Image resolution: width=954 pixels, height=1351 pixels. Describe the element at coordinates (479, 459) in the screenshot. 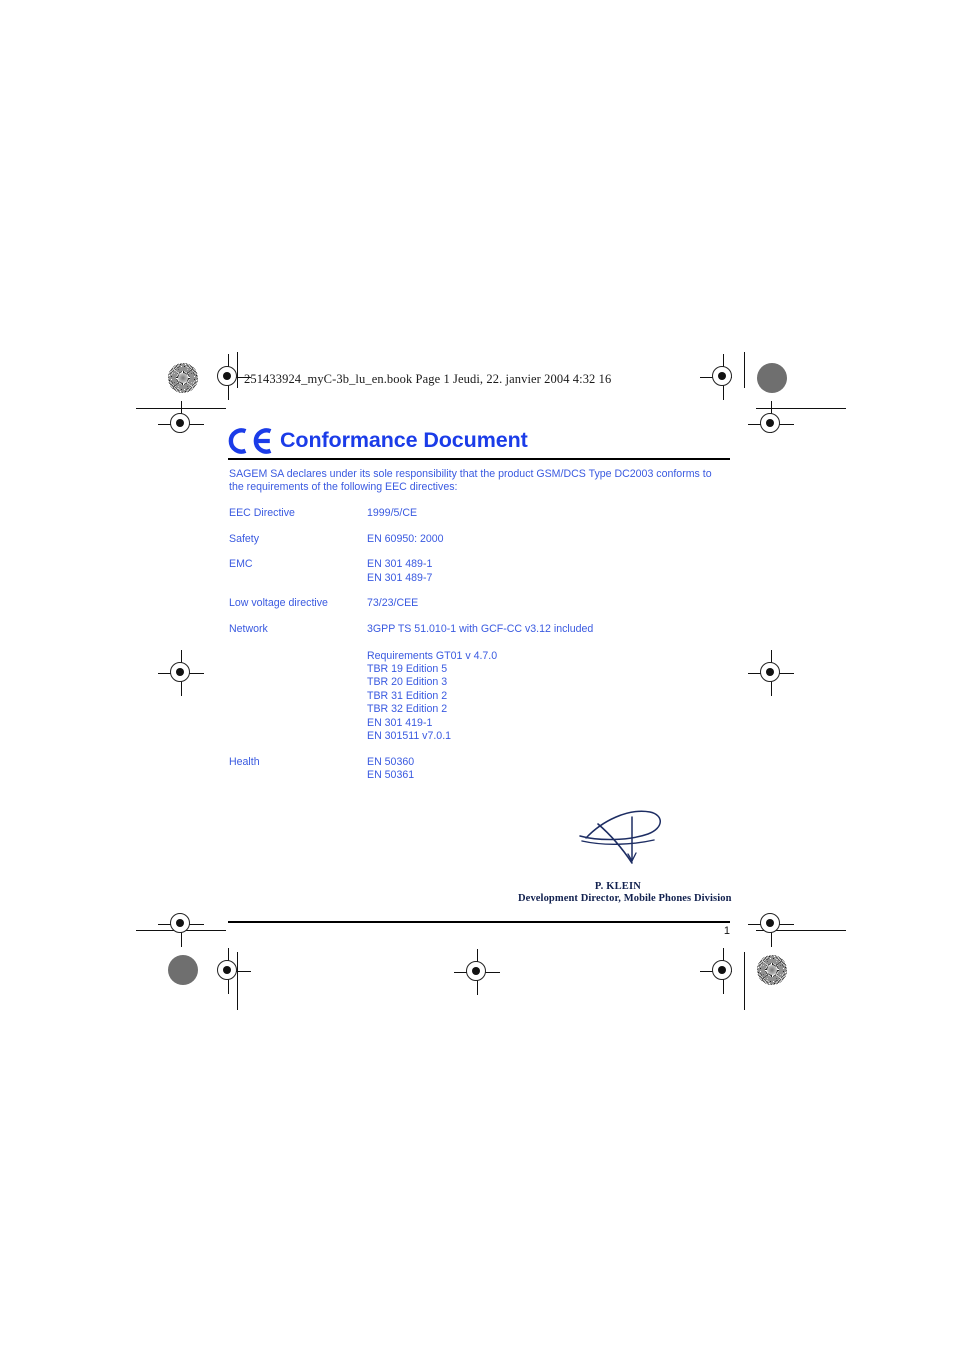

I see `title-divider` at that location.